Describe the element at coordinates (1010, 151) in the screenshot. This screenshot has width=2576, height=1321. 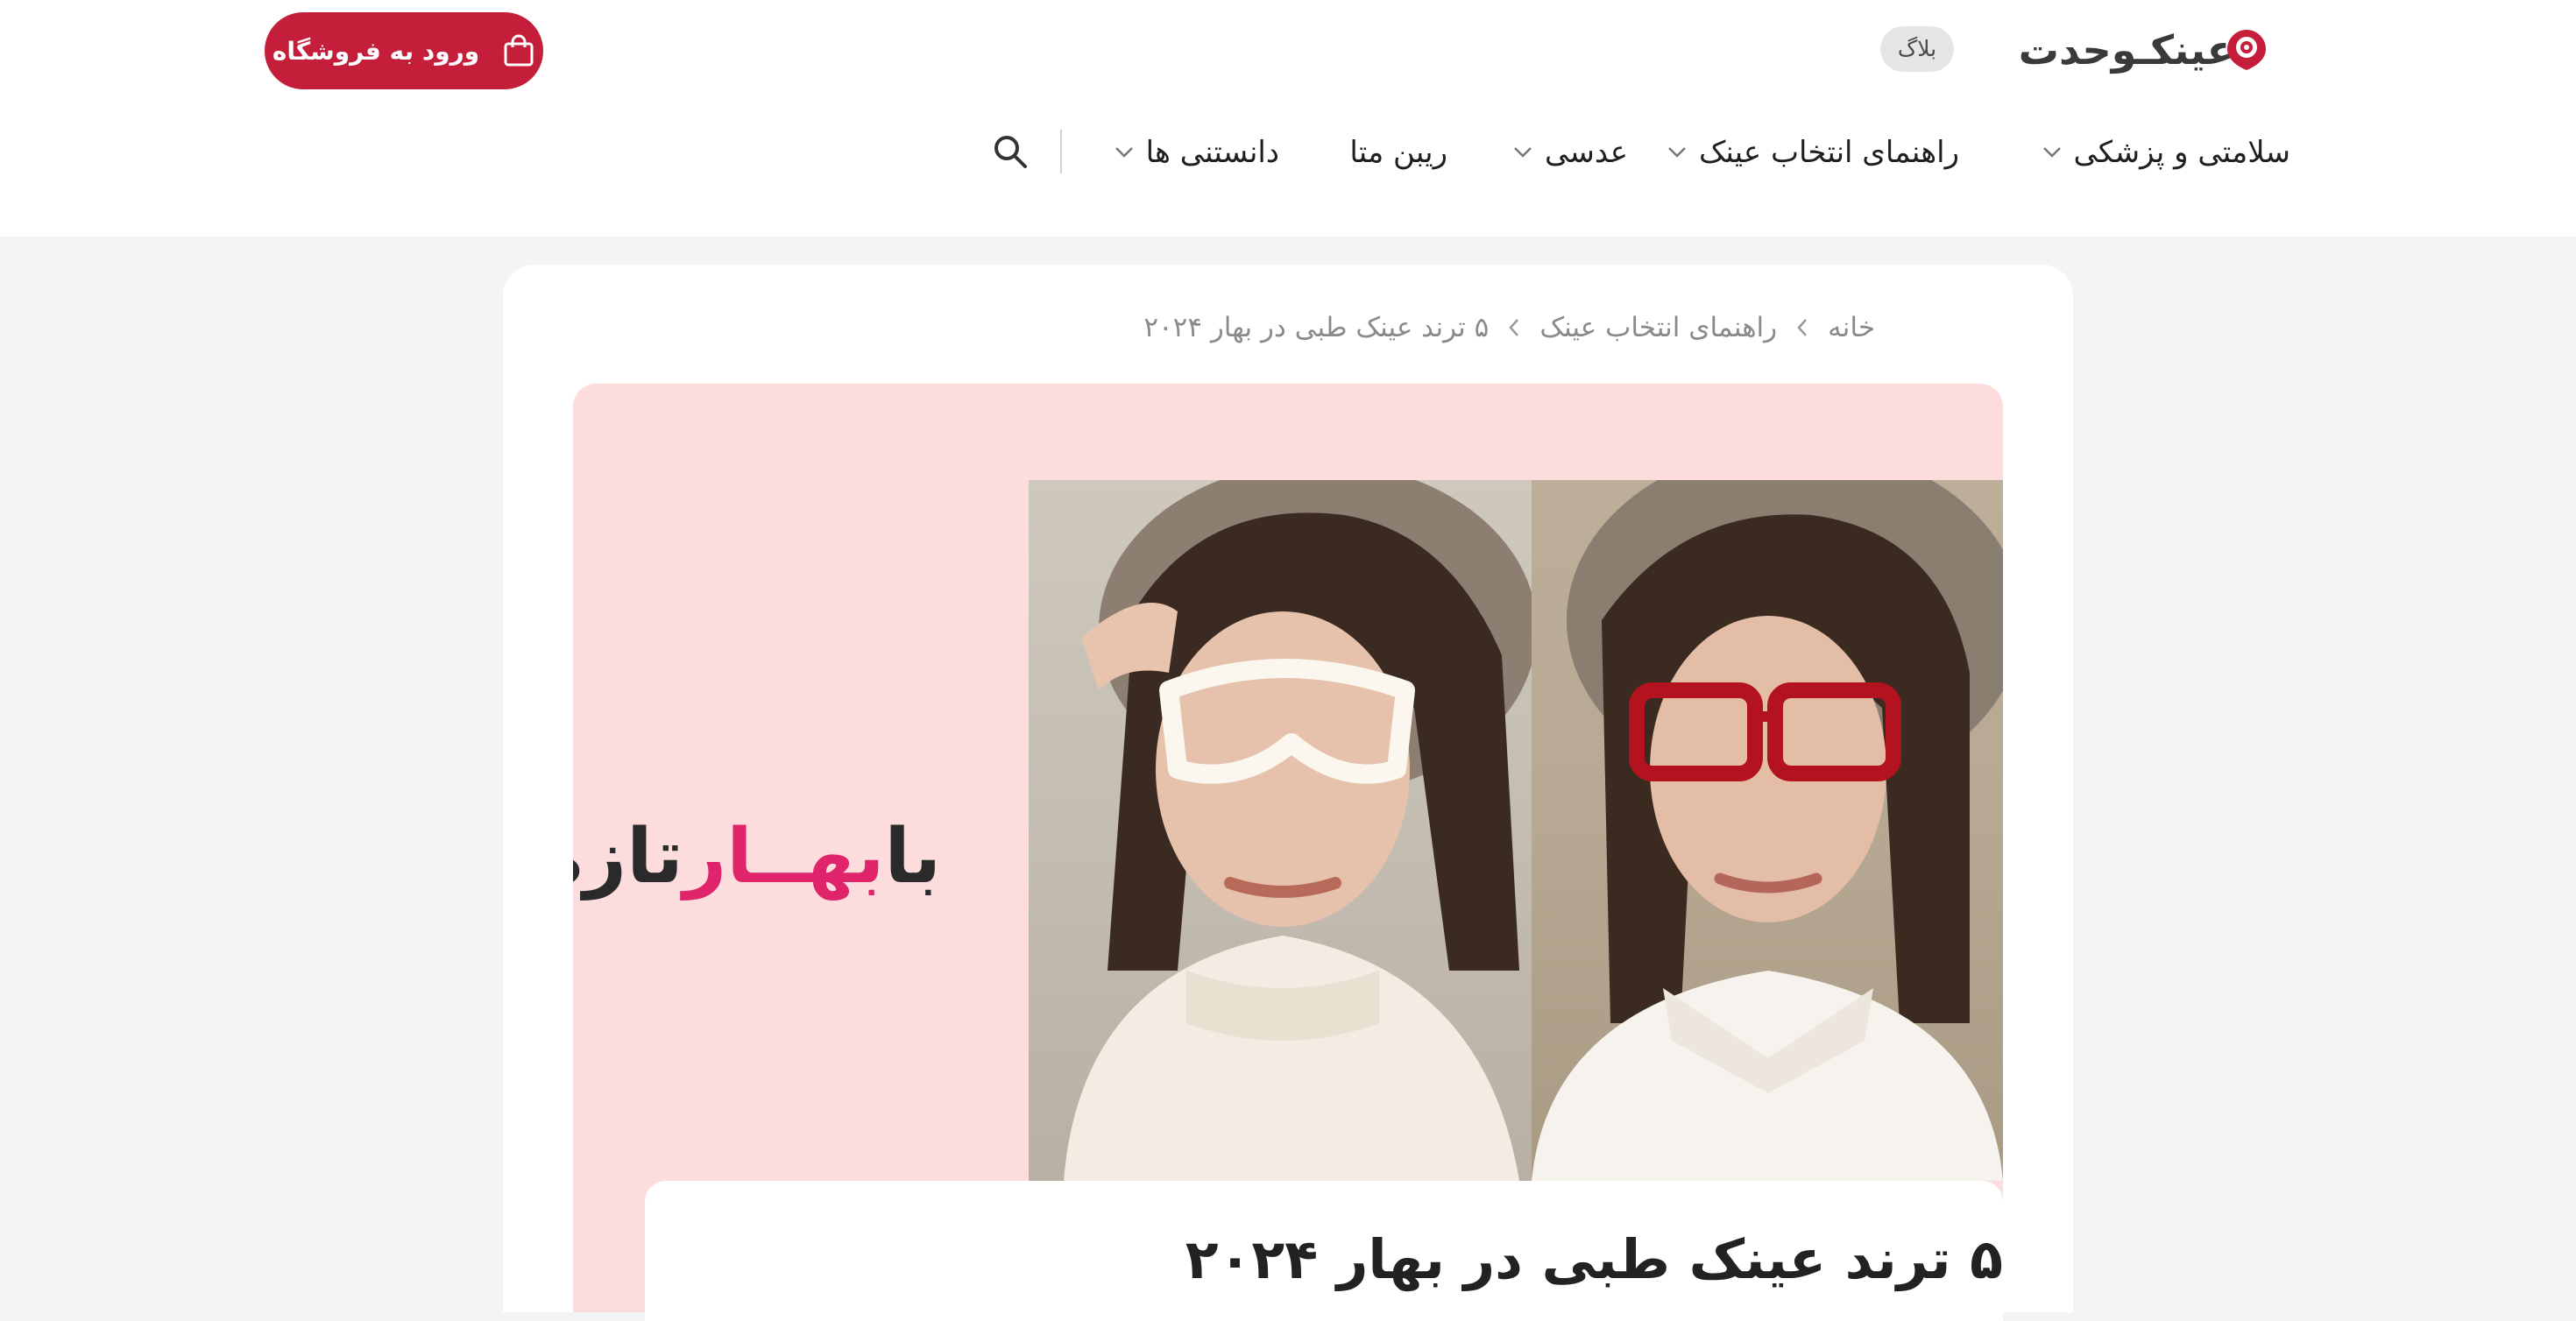
I see `search-icon` at that location.